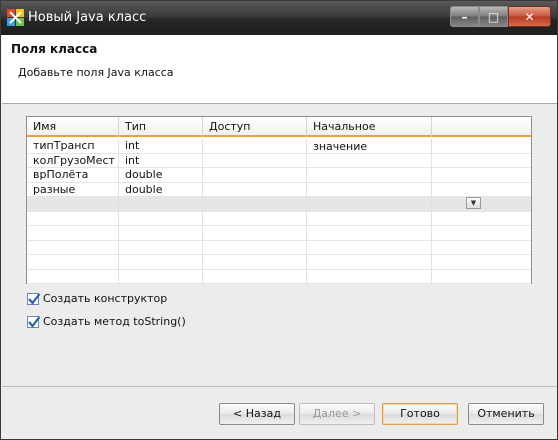 The height and width of the screenshot is (440, 558). Describe the element at coordinates (279, 18) in the screenshot. I see `title-bar: Новый Java класс – □ ✕` at that location.